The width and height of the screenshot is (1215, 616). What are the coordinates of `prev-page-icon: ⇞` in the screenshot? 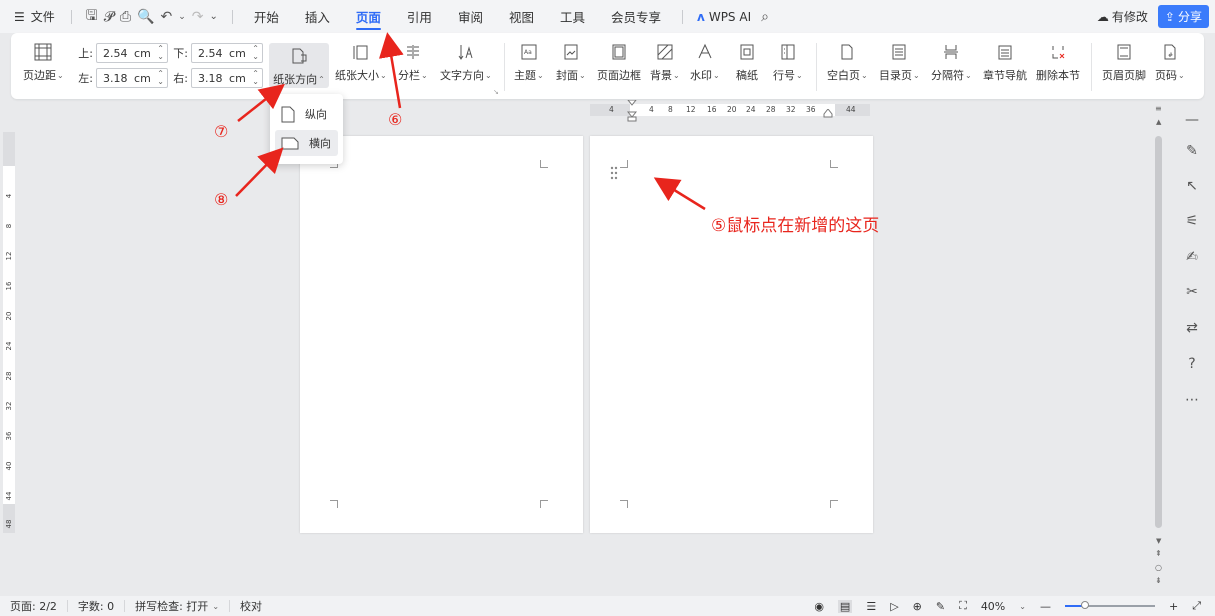 It's located at (1158, 553).